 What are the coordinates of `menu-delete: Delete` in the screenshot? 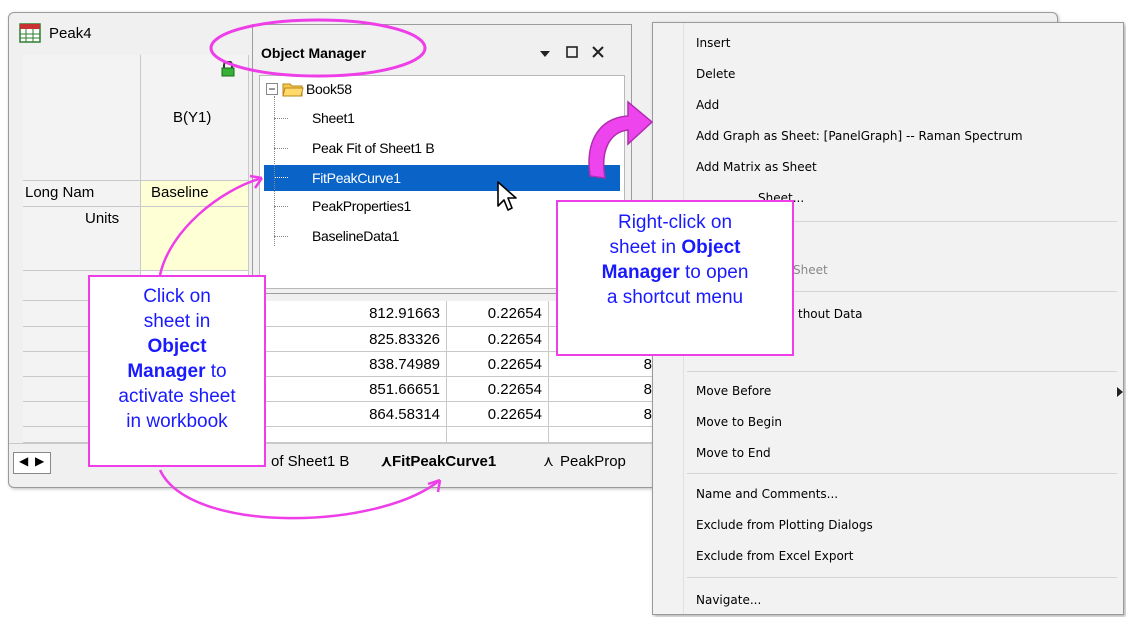 It's located at (715, 74).